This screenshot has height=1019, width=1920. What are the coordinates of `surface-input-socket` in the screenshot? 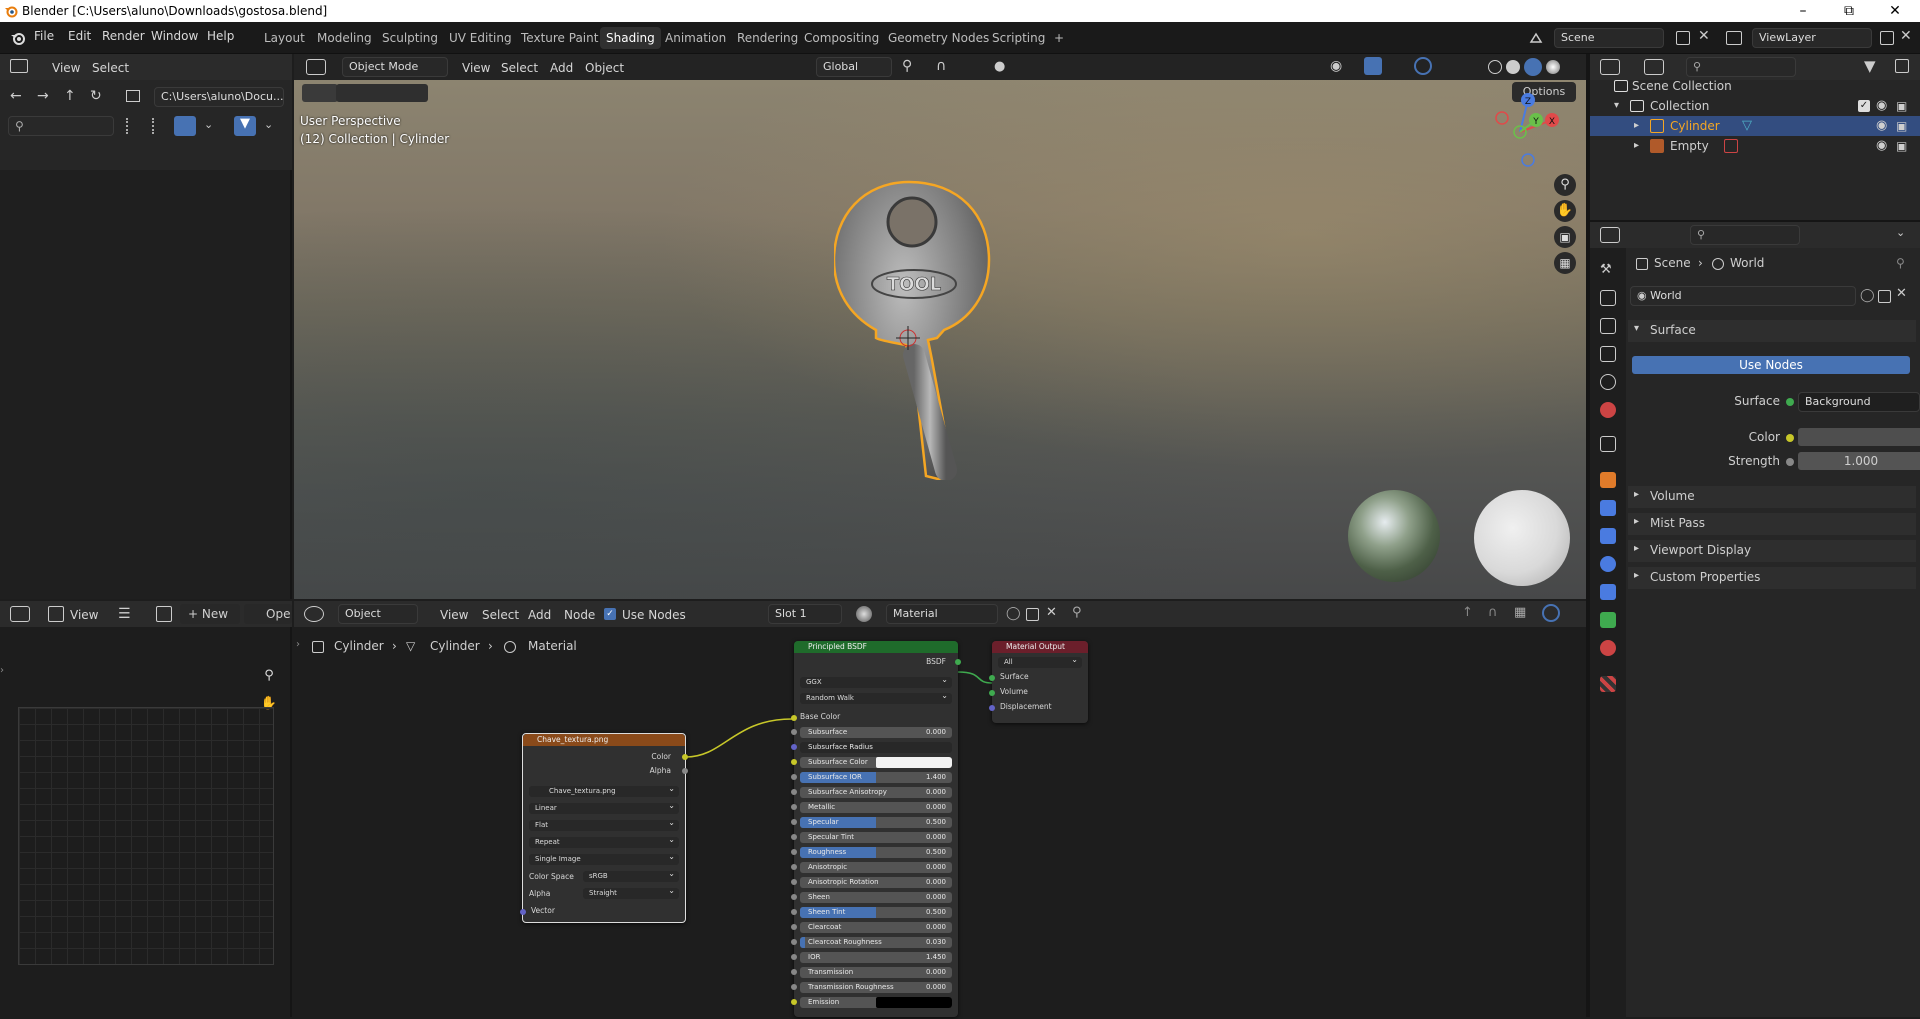 It's located at (992, 678).